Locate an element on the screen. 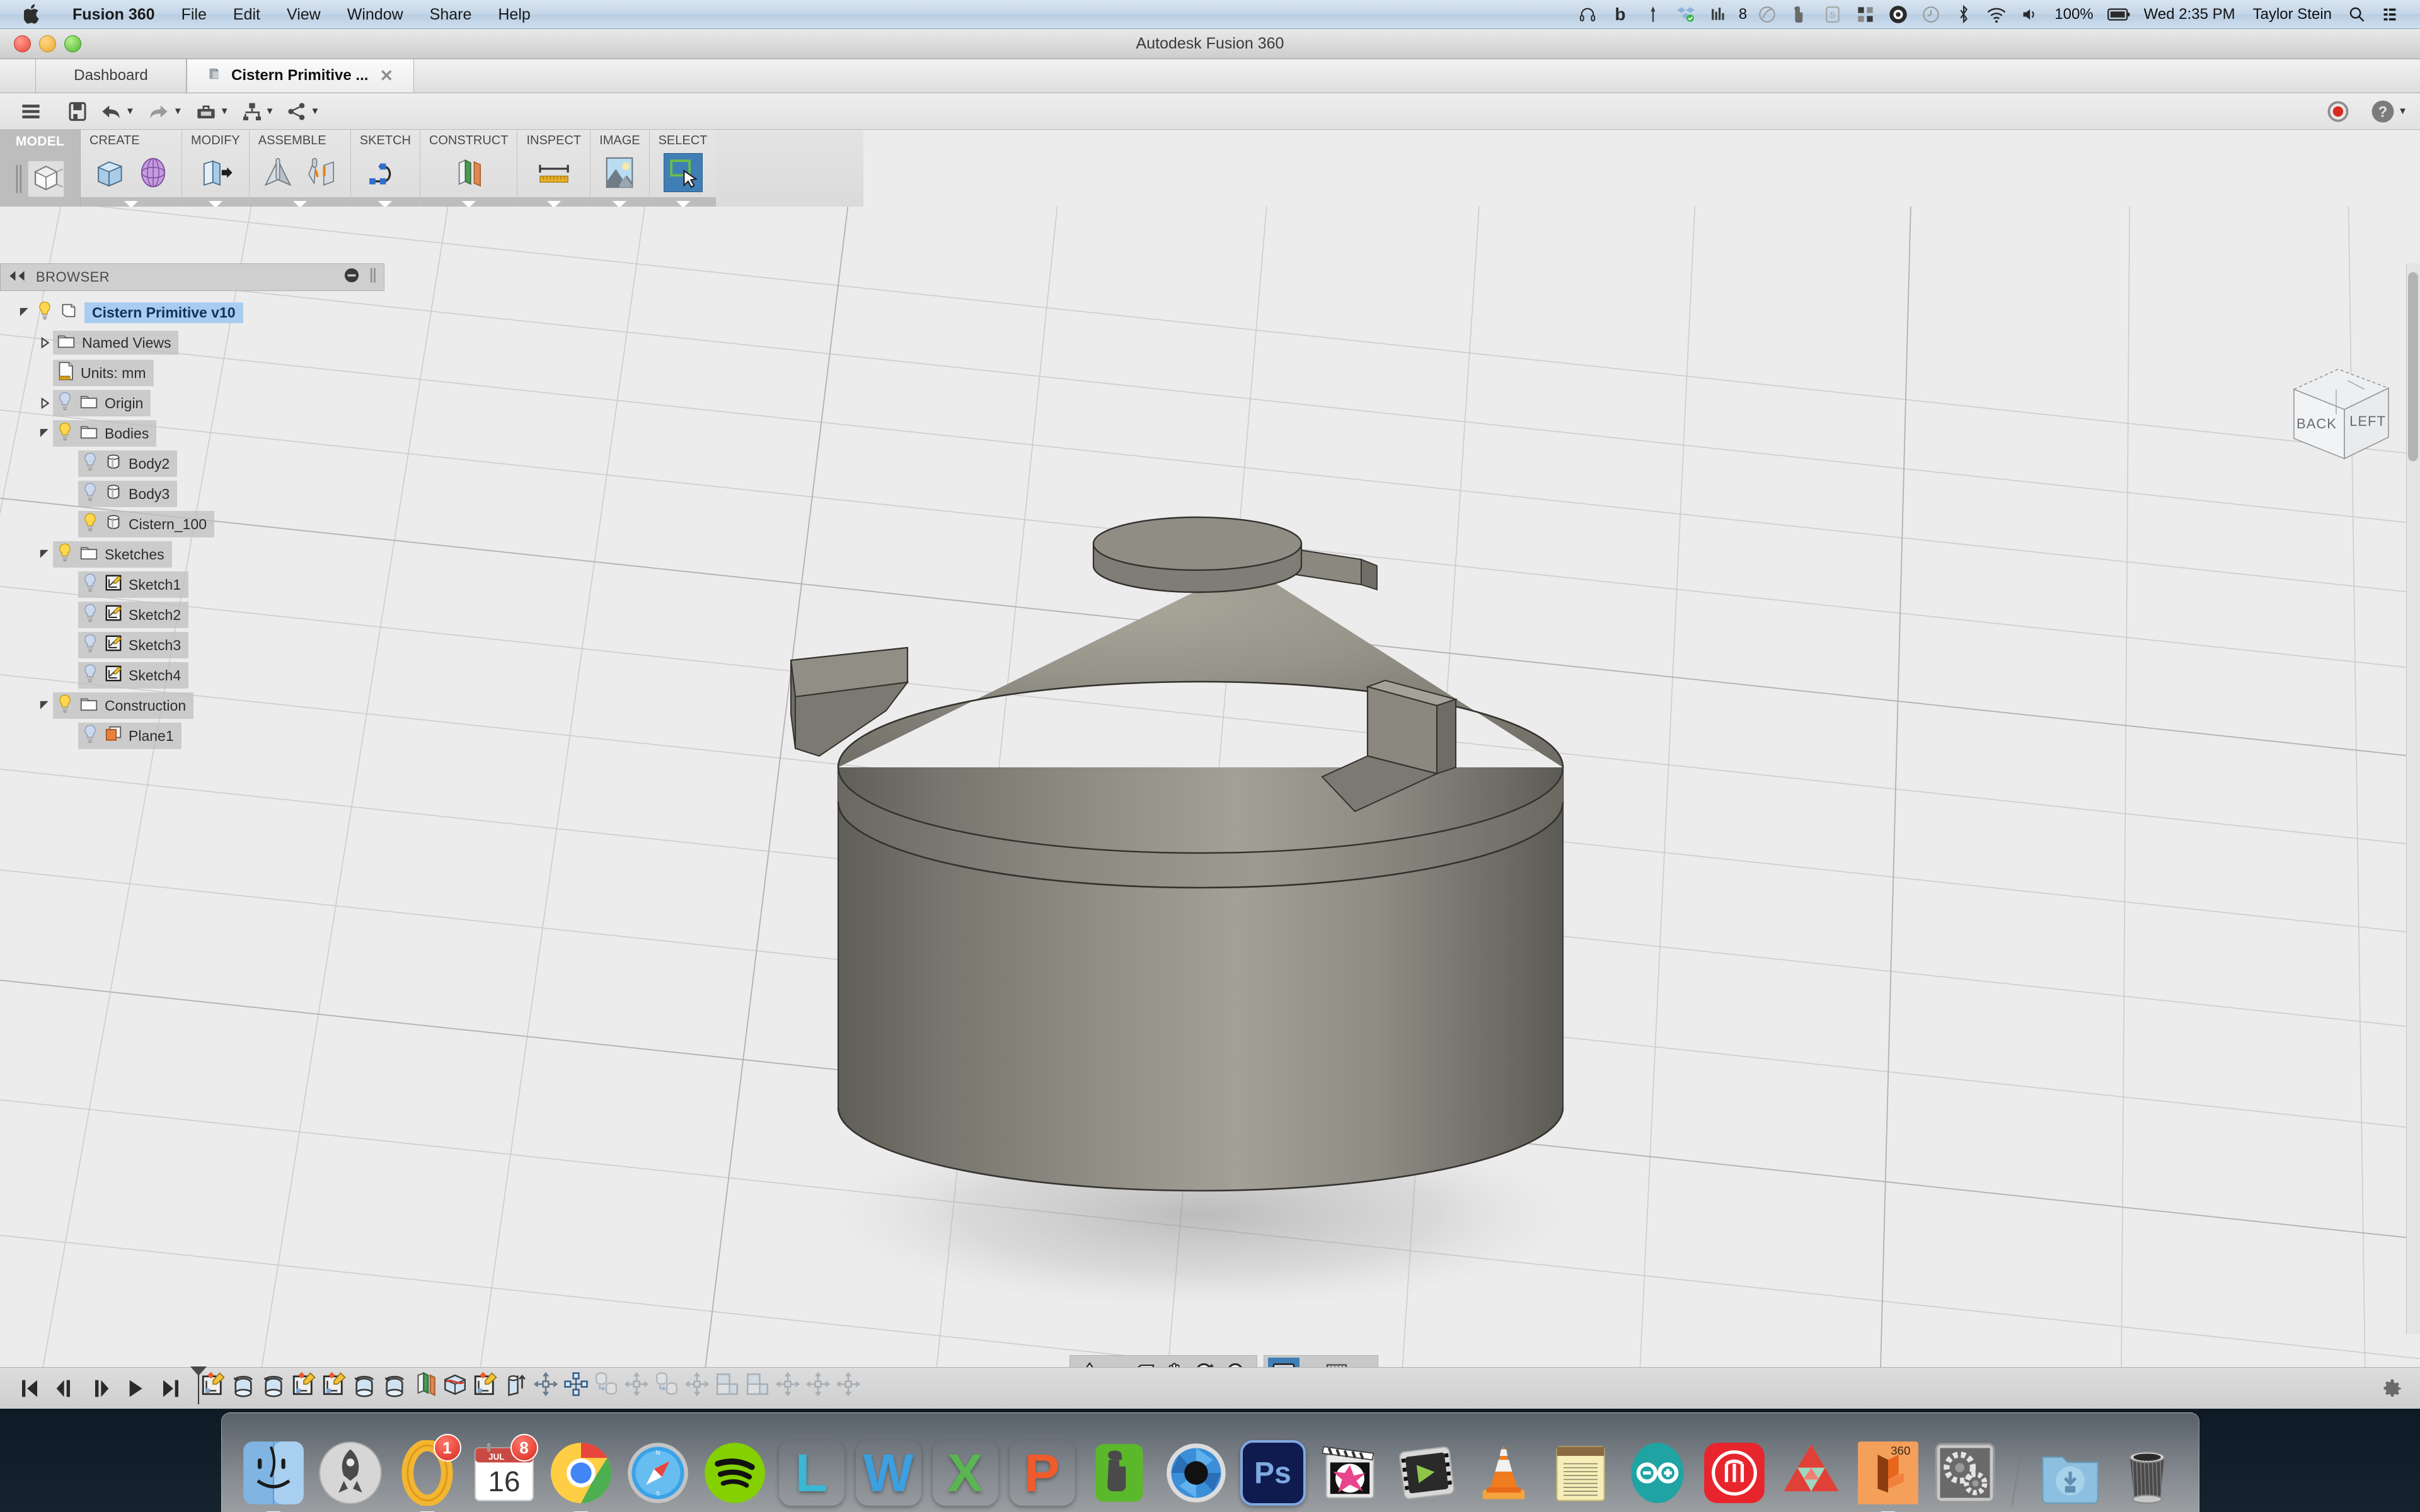 Image resolution: width=2420 pixels, height=1512 pixels. go-to-end-button is located at coordinates (171, 1388).